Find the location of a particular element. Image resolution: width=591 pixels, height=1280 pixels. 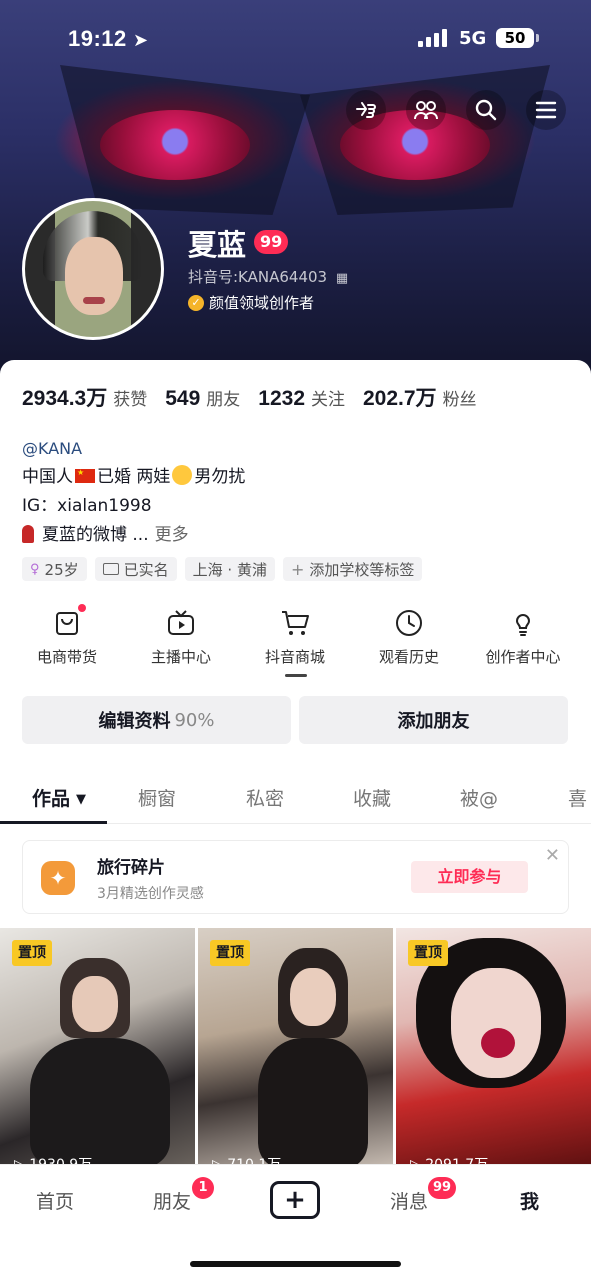

douyin-id: 抖音号:KANA64403 ▦ is located at coordinates (268, 276).